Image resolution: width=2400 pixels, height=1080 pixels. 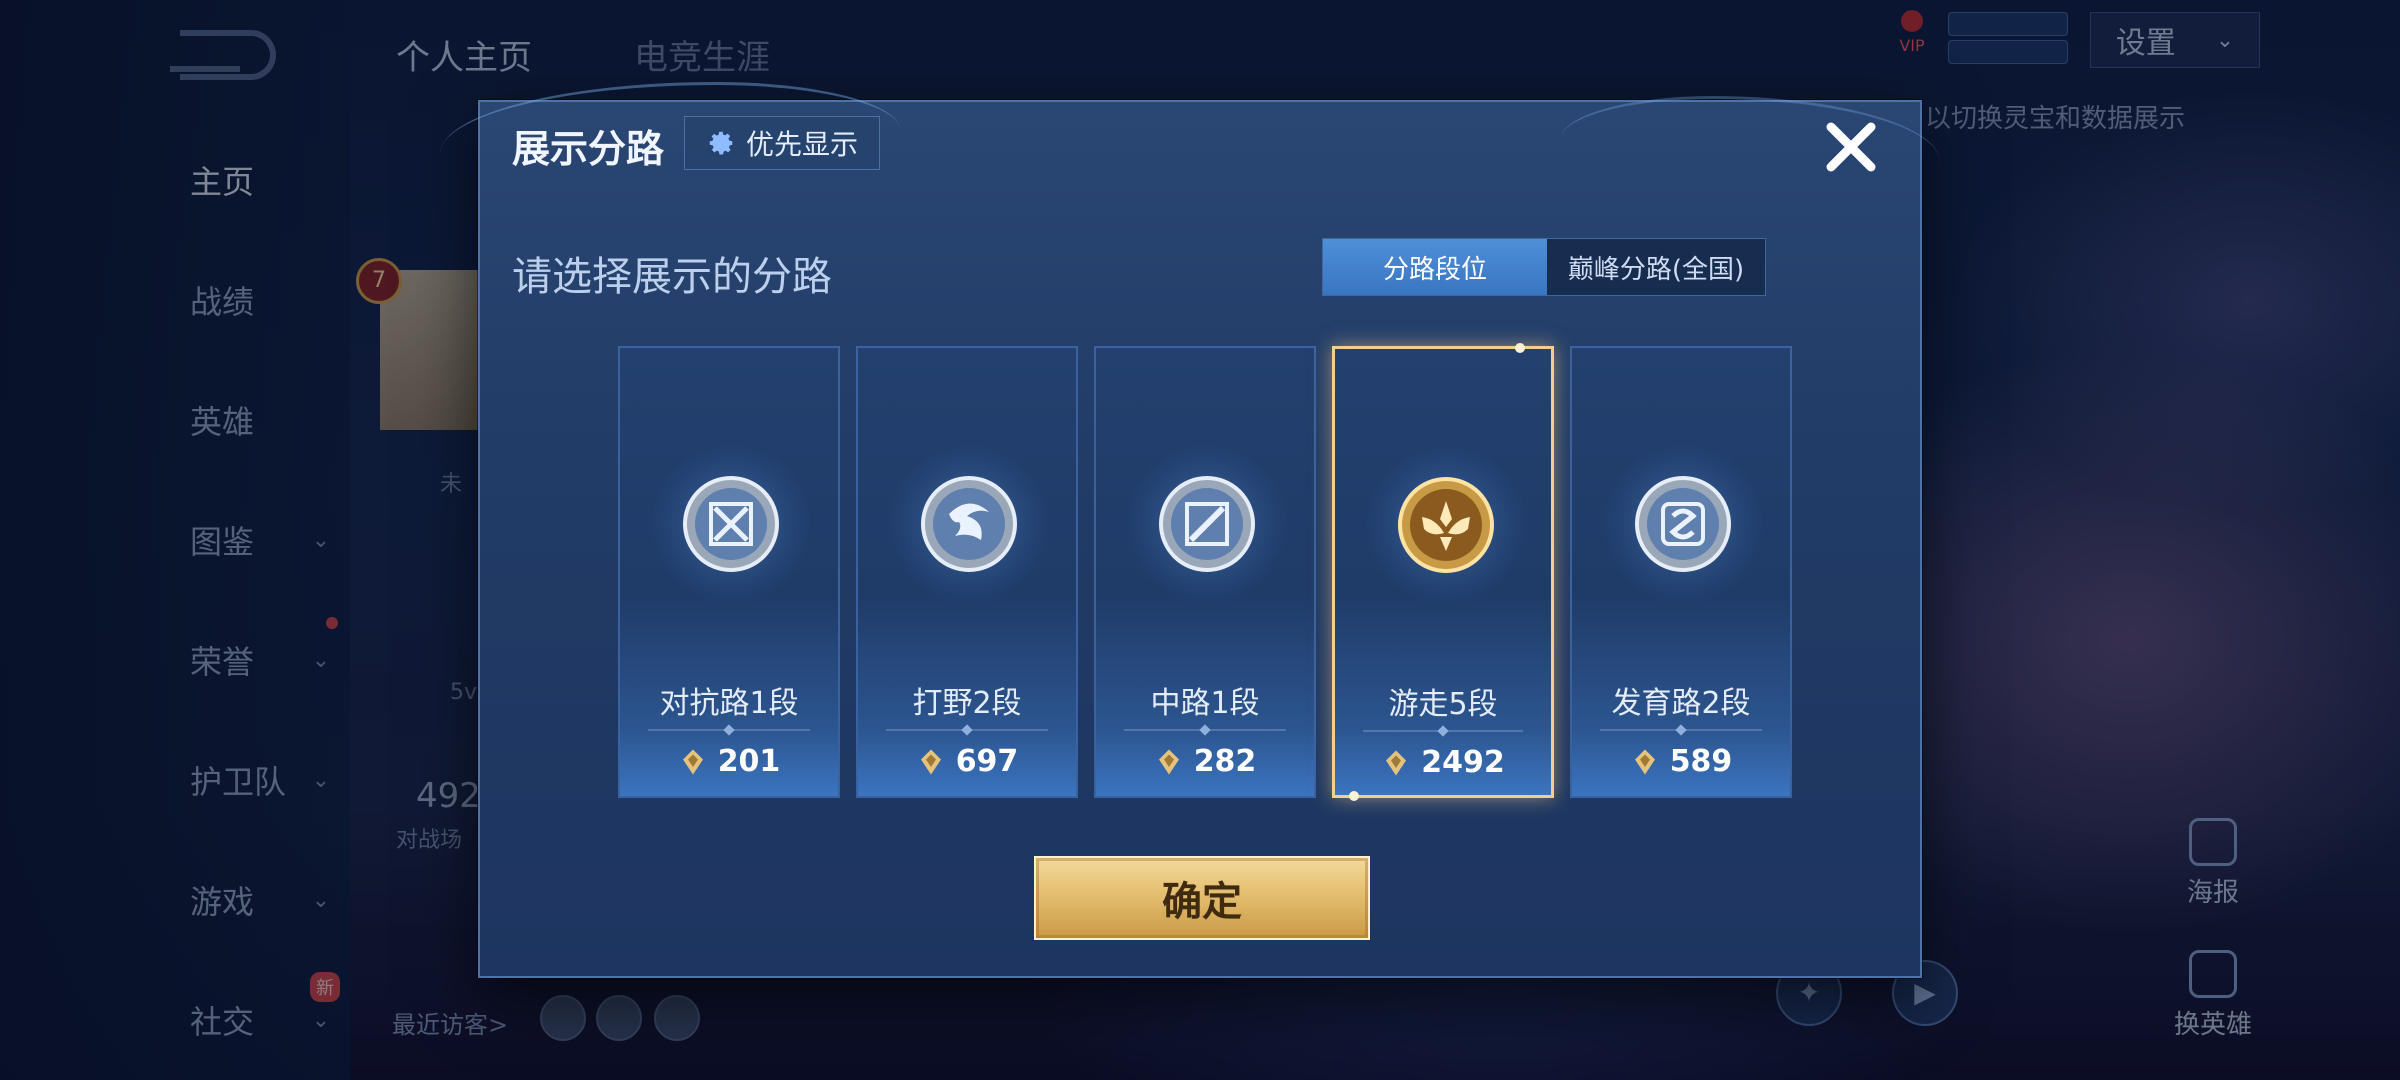 What do you see at coordinates (1681, 703) in the screenshot?
I see `lane-rank-label: 发育路2段` at bounding box center [1681, 703].